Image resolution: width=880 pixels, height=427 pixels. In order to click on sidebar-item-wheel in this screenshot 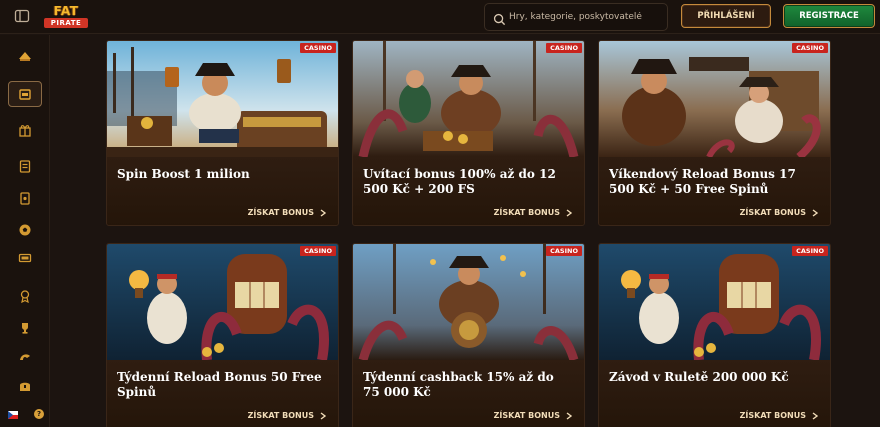, I will do `click(25, 358)`.